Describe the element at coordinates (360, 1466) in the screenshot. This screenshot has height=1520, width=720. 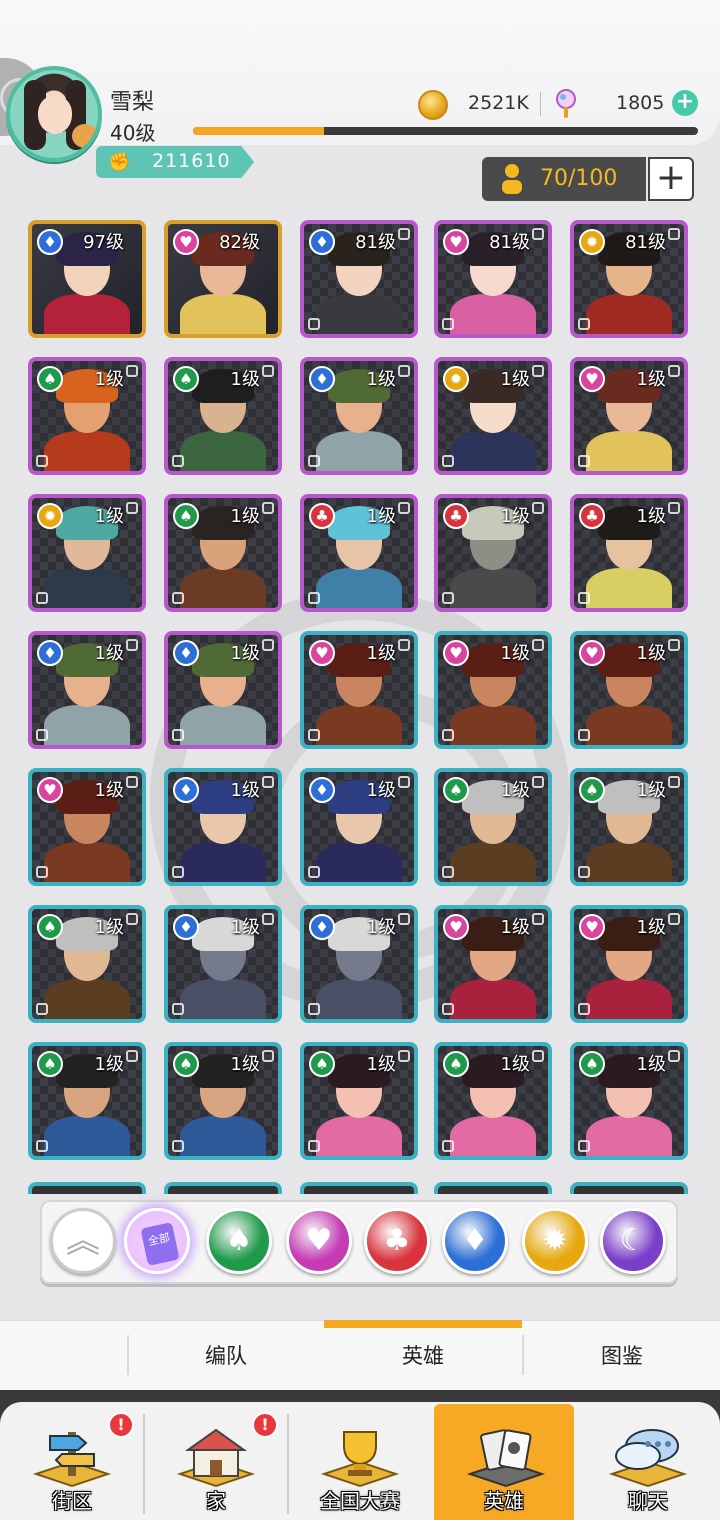
I see `nav-national-tournament: 全国大赛` at that location.